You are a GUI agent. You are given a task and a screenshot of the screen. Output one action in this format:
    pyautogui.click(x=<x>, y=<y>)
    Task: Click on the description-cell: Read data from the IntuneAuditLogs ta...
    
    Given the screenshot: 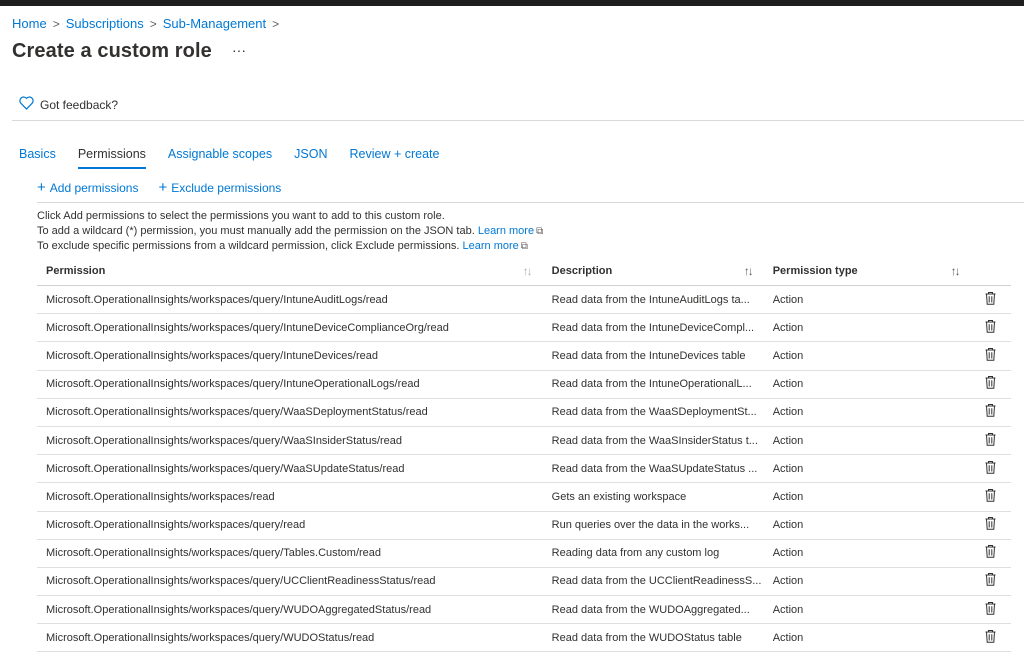 What is the action you would take?
    pyautogui.click(x=653, y=300)
    